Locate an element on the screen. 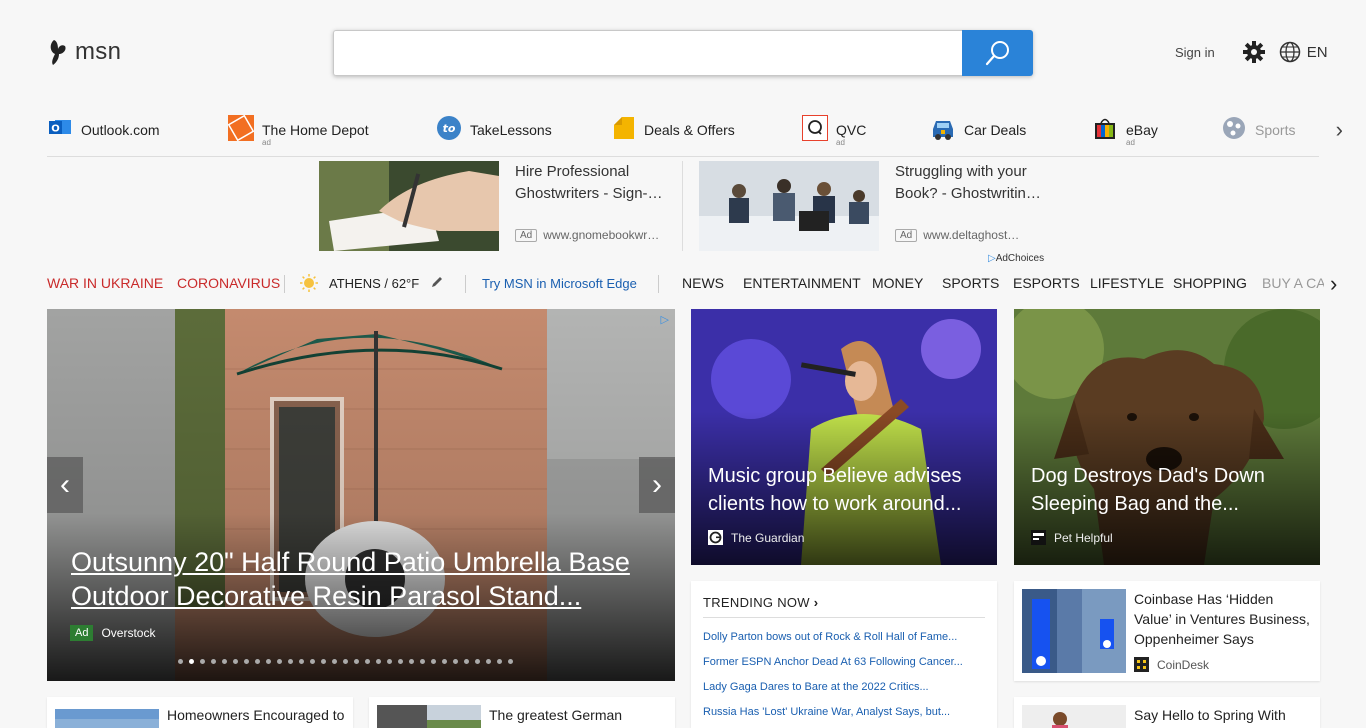 Image resolution: width=1366 pixels, height=728 pixels. hero-next-button: › is located at coordinates (657, 485).